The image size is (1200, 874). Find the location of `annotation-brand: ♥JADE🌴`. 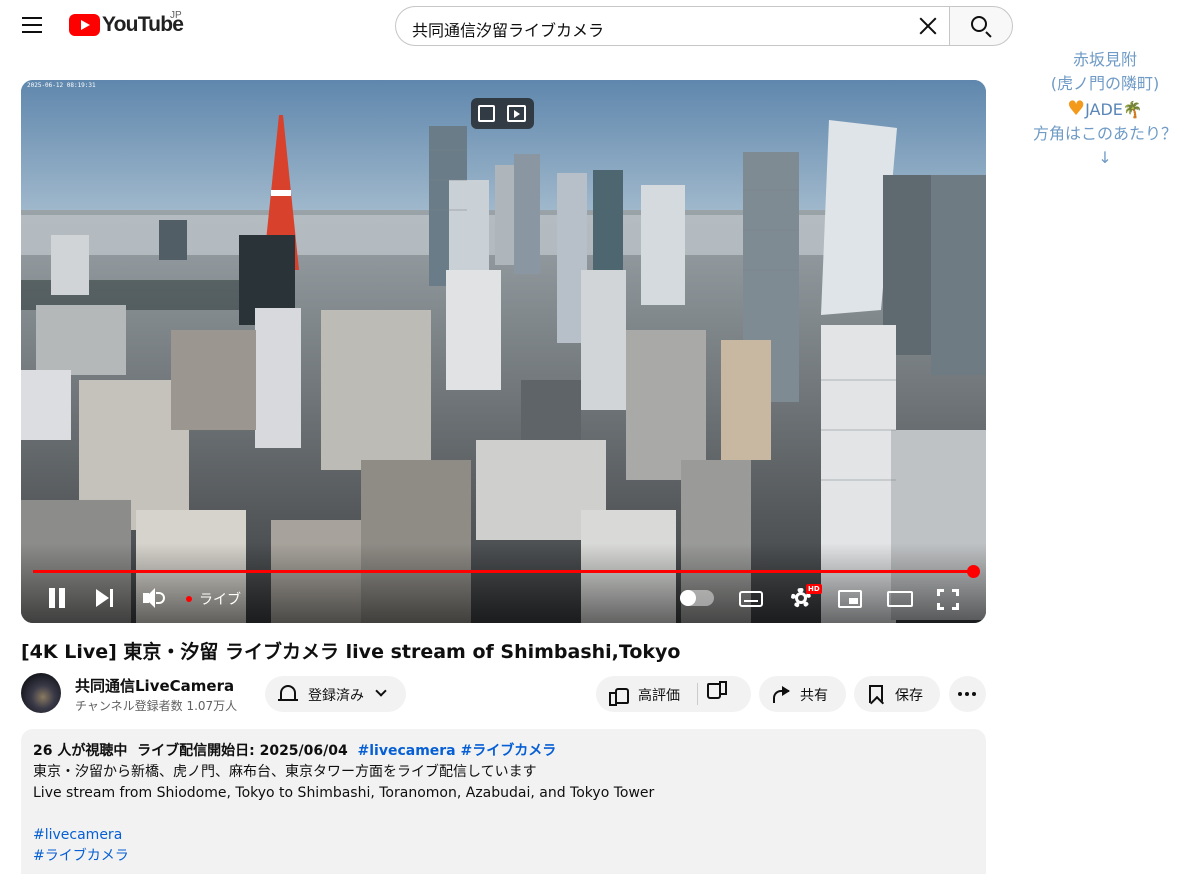

annotation-brand: ♥JADE🌴 is located at coordinates (1105, 108).